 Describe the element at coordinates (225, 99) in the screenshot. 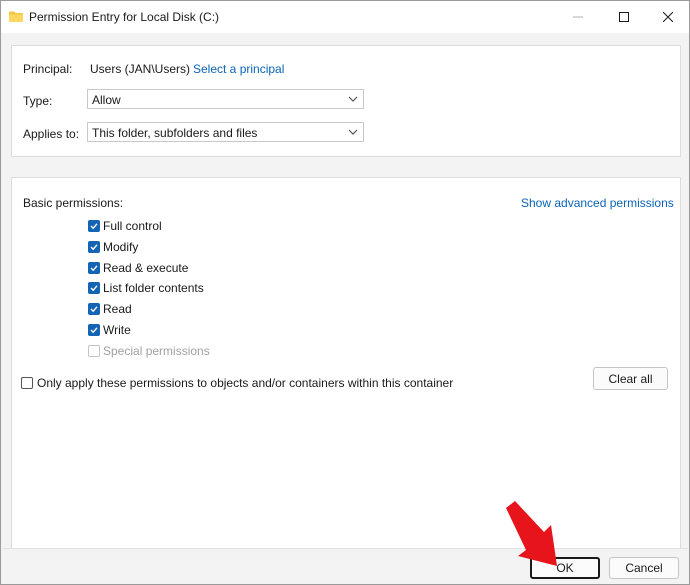

I see `type-select: Allow` at that location.